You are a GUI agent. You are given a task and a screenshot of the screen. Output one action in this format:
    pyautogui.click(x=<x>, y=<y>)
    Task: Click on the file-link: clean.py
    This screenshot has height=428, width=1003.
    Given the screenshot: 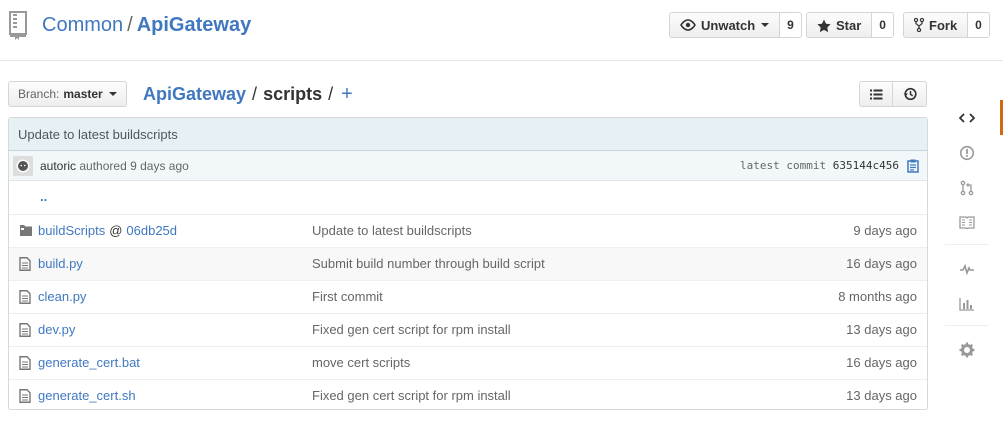 What is the action you would take?
    pyautogui.click(x=62, y=296)
    